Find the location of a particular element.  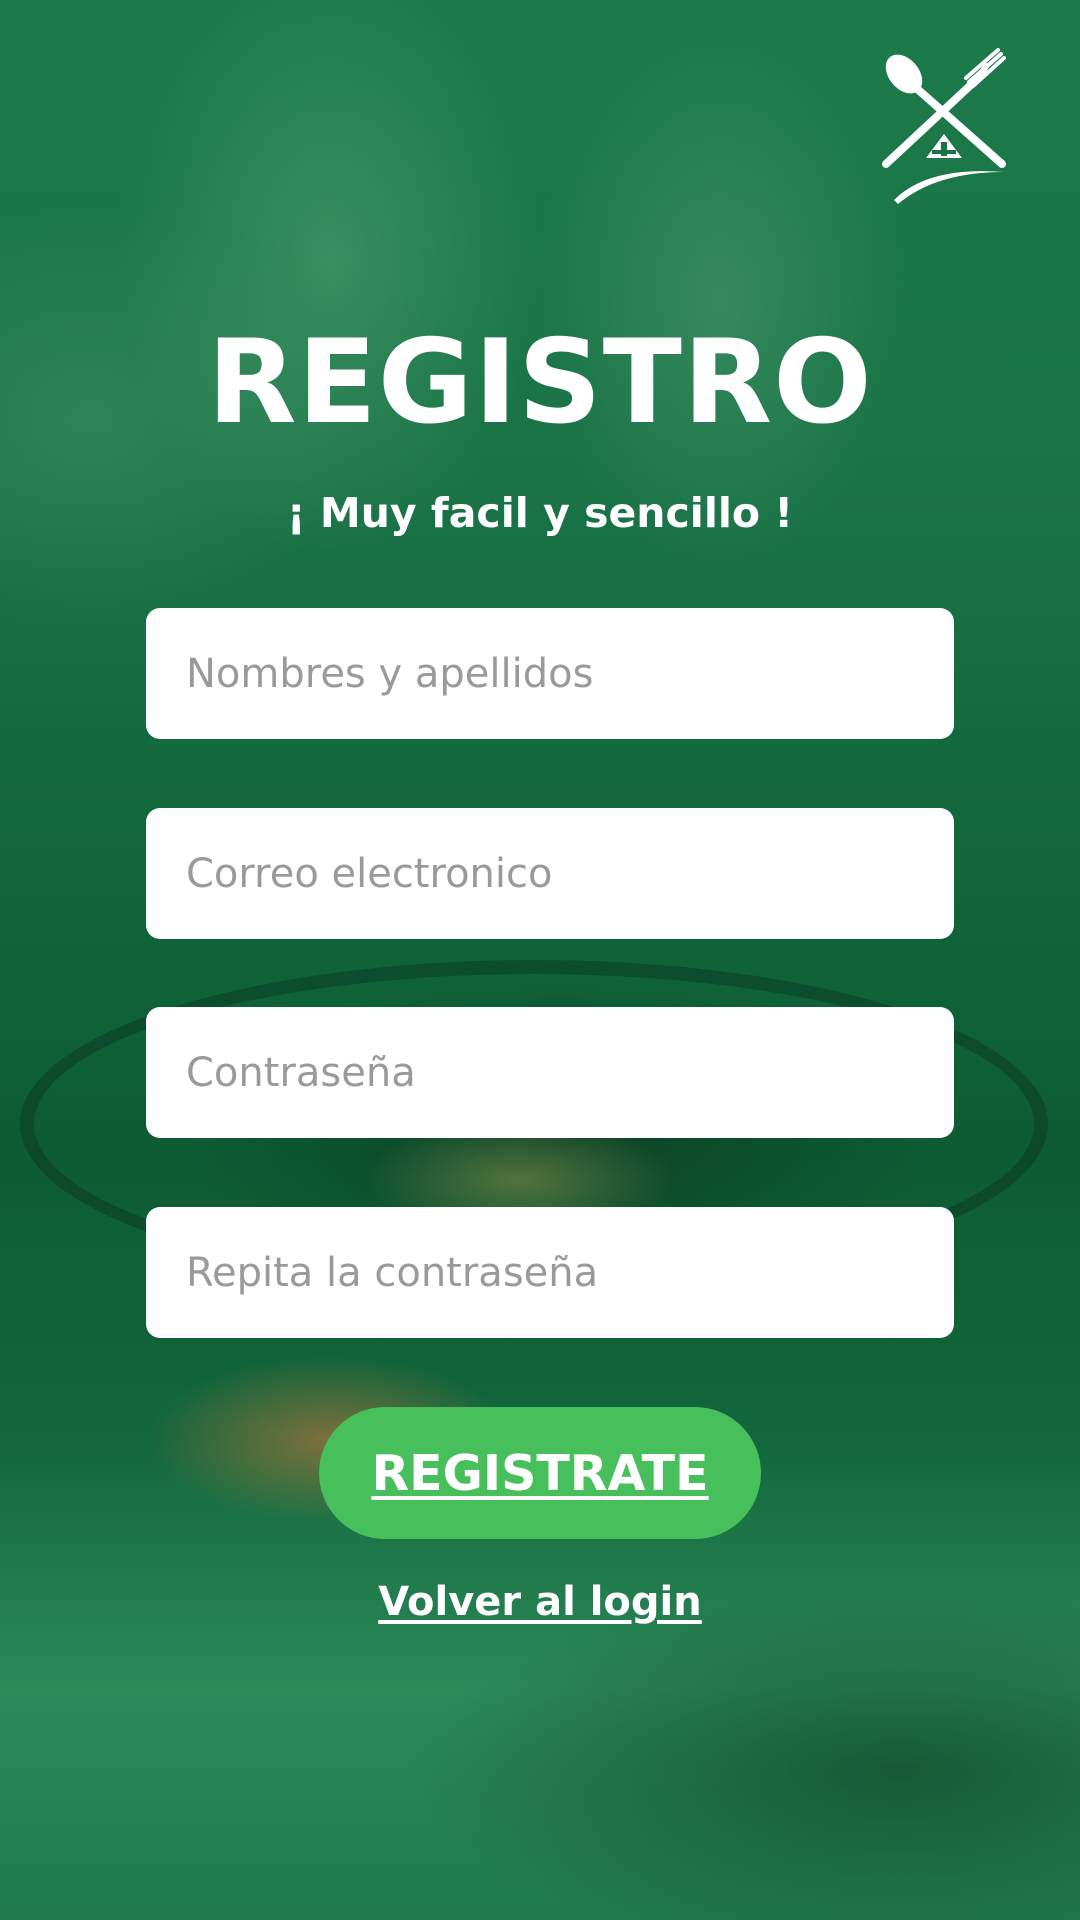

spoon-fork-house-logo-icon is located at coordinates (944, 126).